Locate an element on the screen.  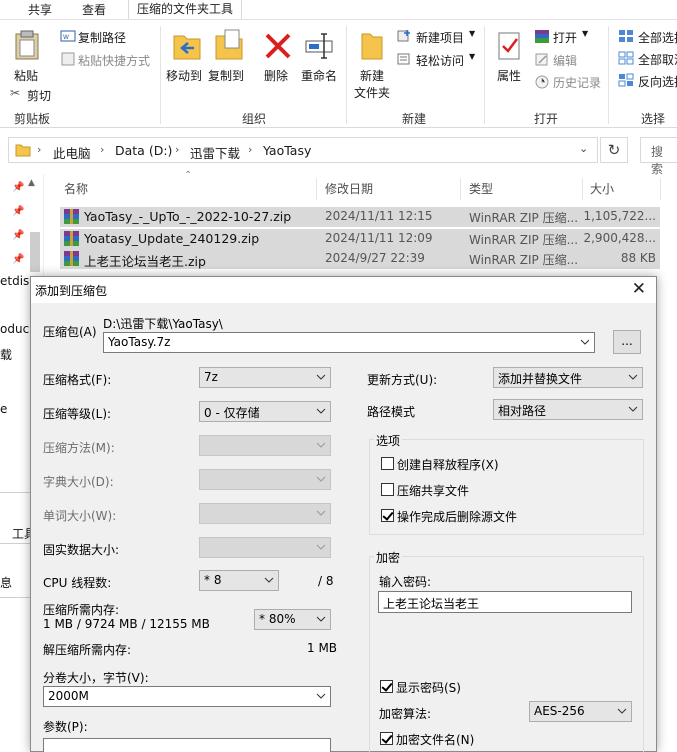
address-bar: › 此电脑 › Data (D:) › 迅雷下载 › YaoTasy ⌄ is located at coordinates (303, 150).